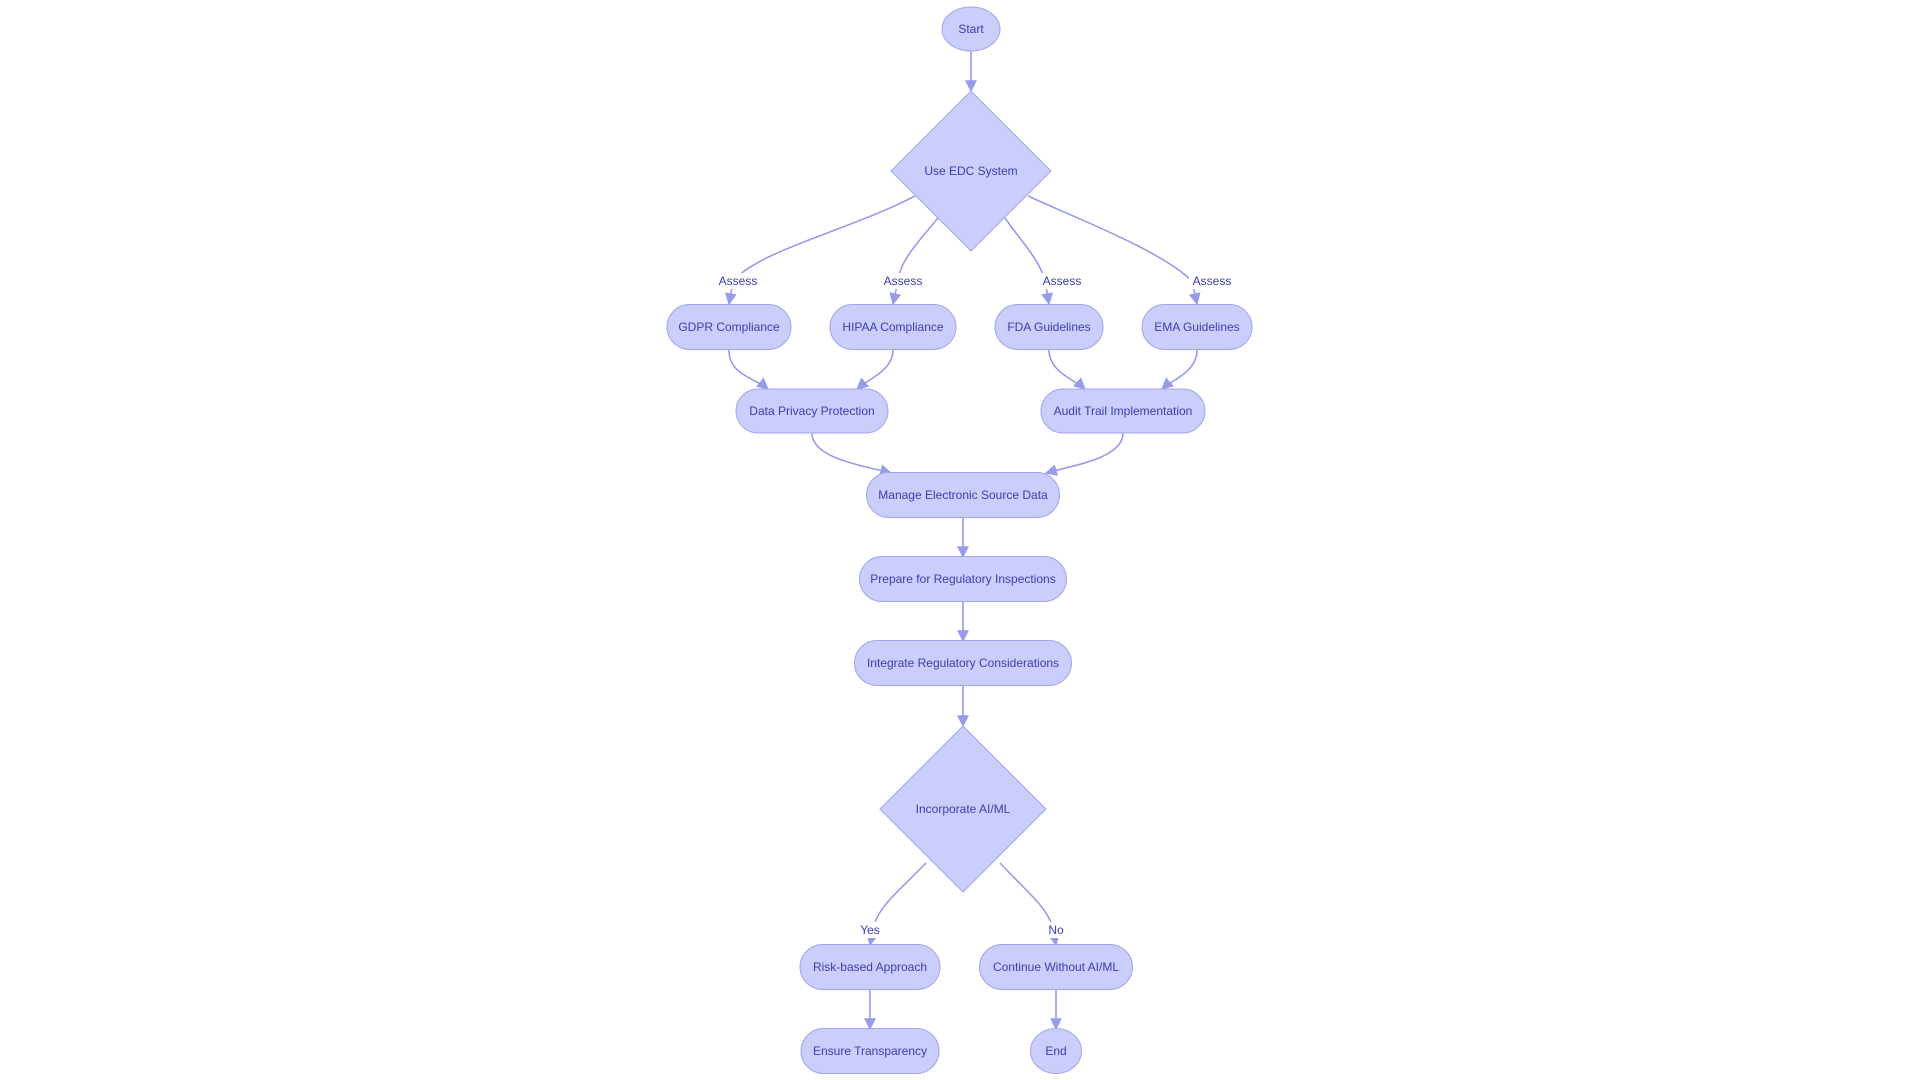 Image resolution: width=1920 pixels, height=1080 pixels. I want to click on node-transparency: Ensure Transparency, so click(870, 1051).